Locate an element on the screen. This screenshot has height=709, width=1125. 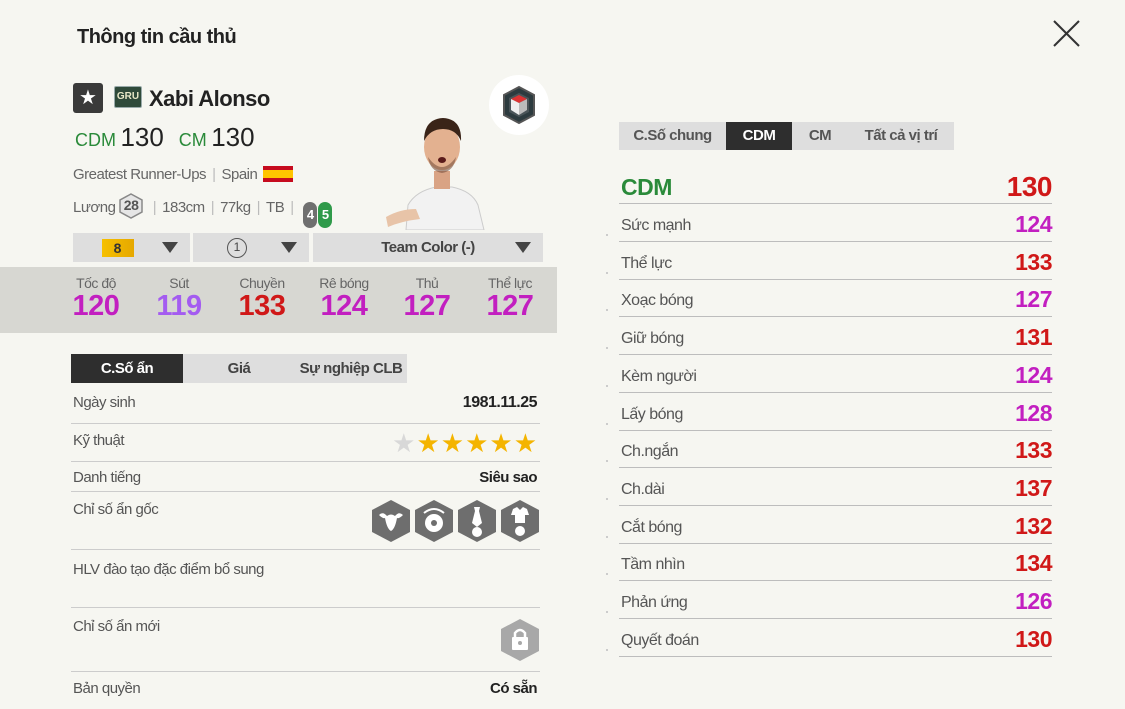
tab-position-cm: CM is located at coordinates (820, 136).